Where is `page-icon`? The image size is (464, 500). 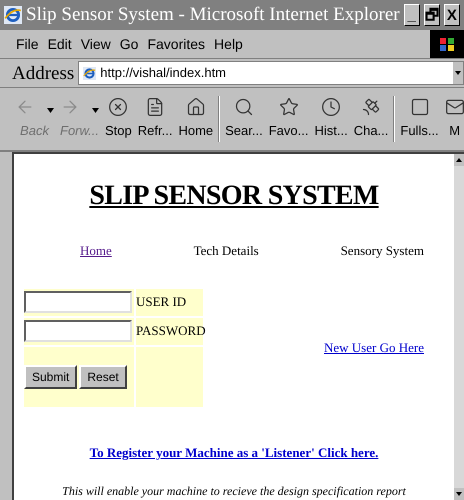
page-icon is located at coordinates (155, 107).